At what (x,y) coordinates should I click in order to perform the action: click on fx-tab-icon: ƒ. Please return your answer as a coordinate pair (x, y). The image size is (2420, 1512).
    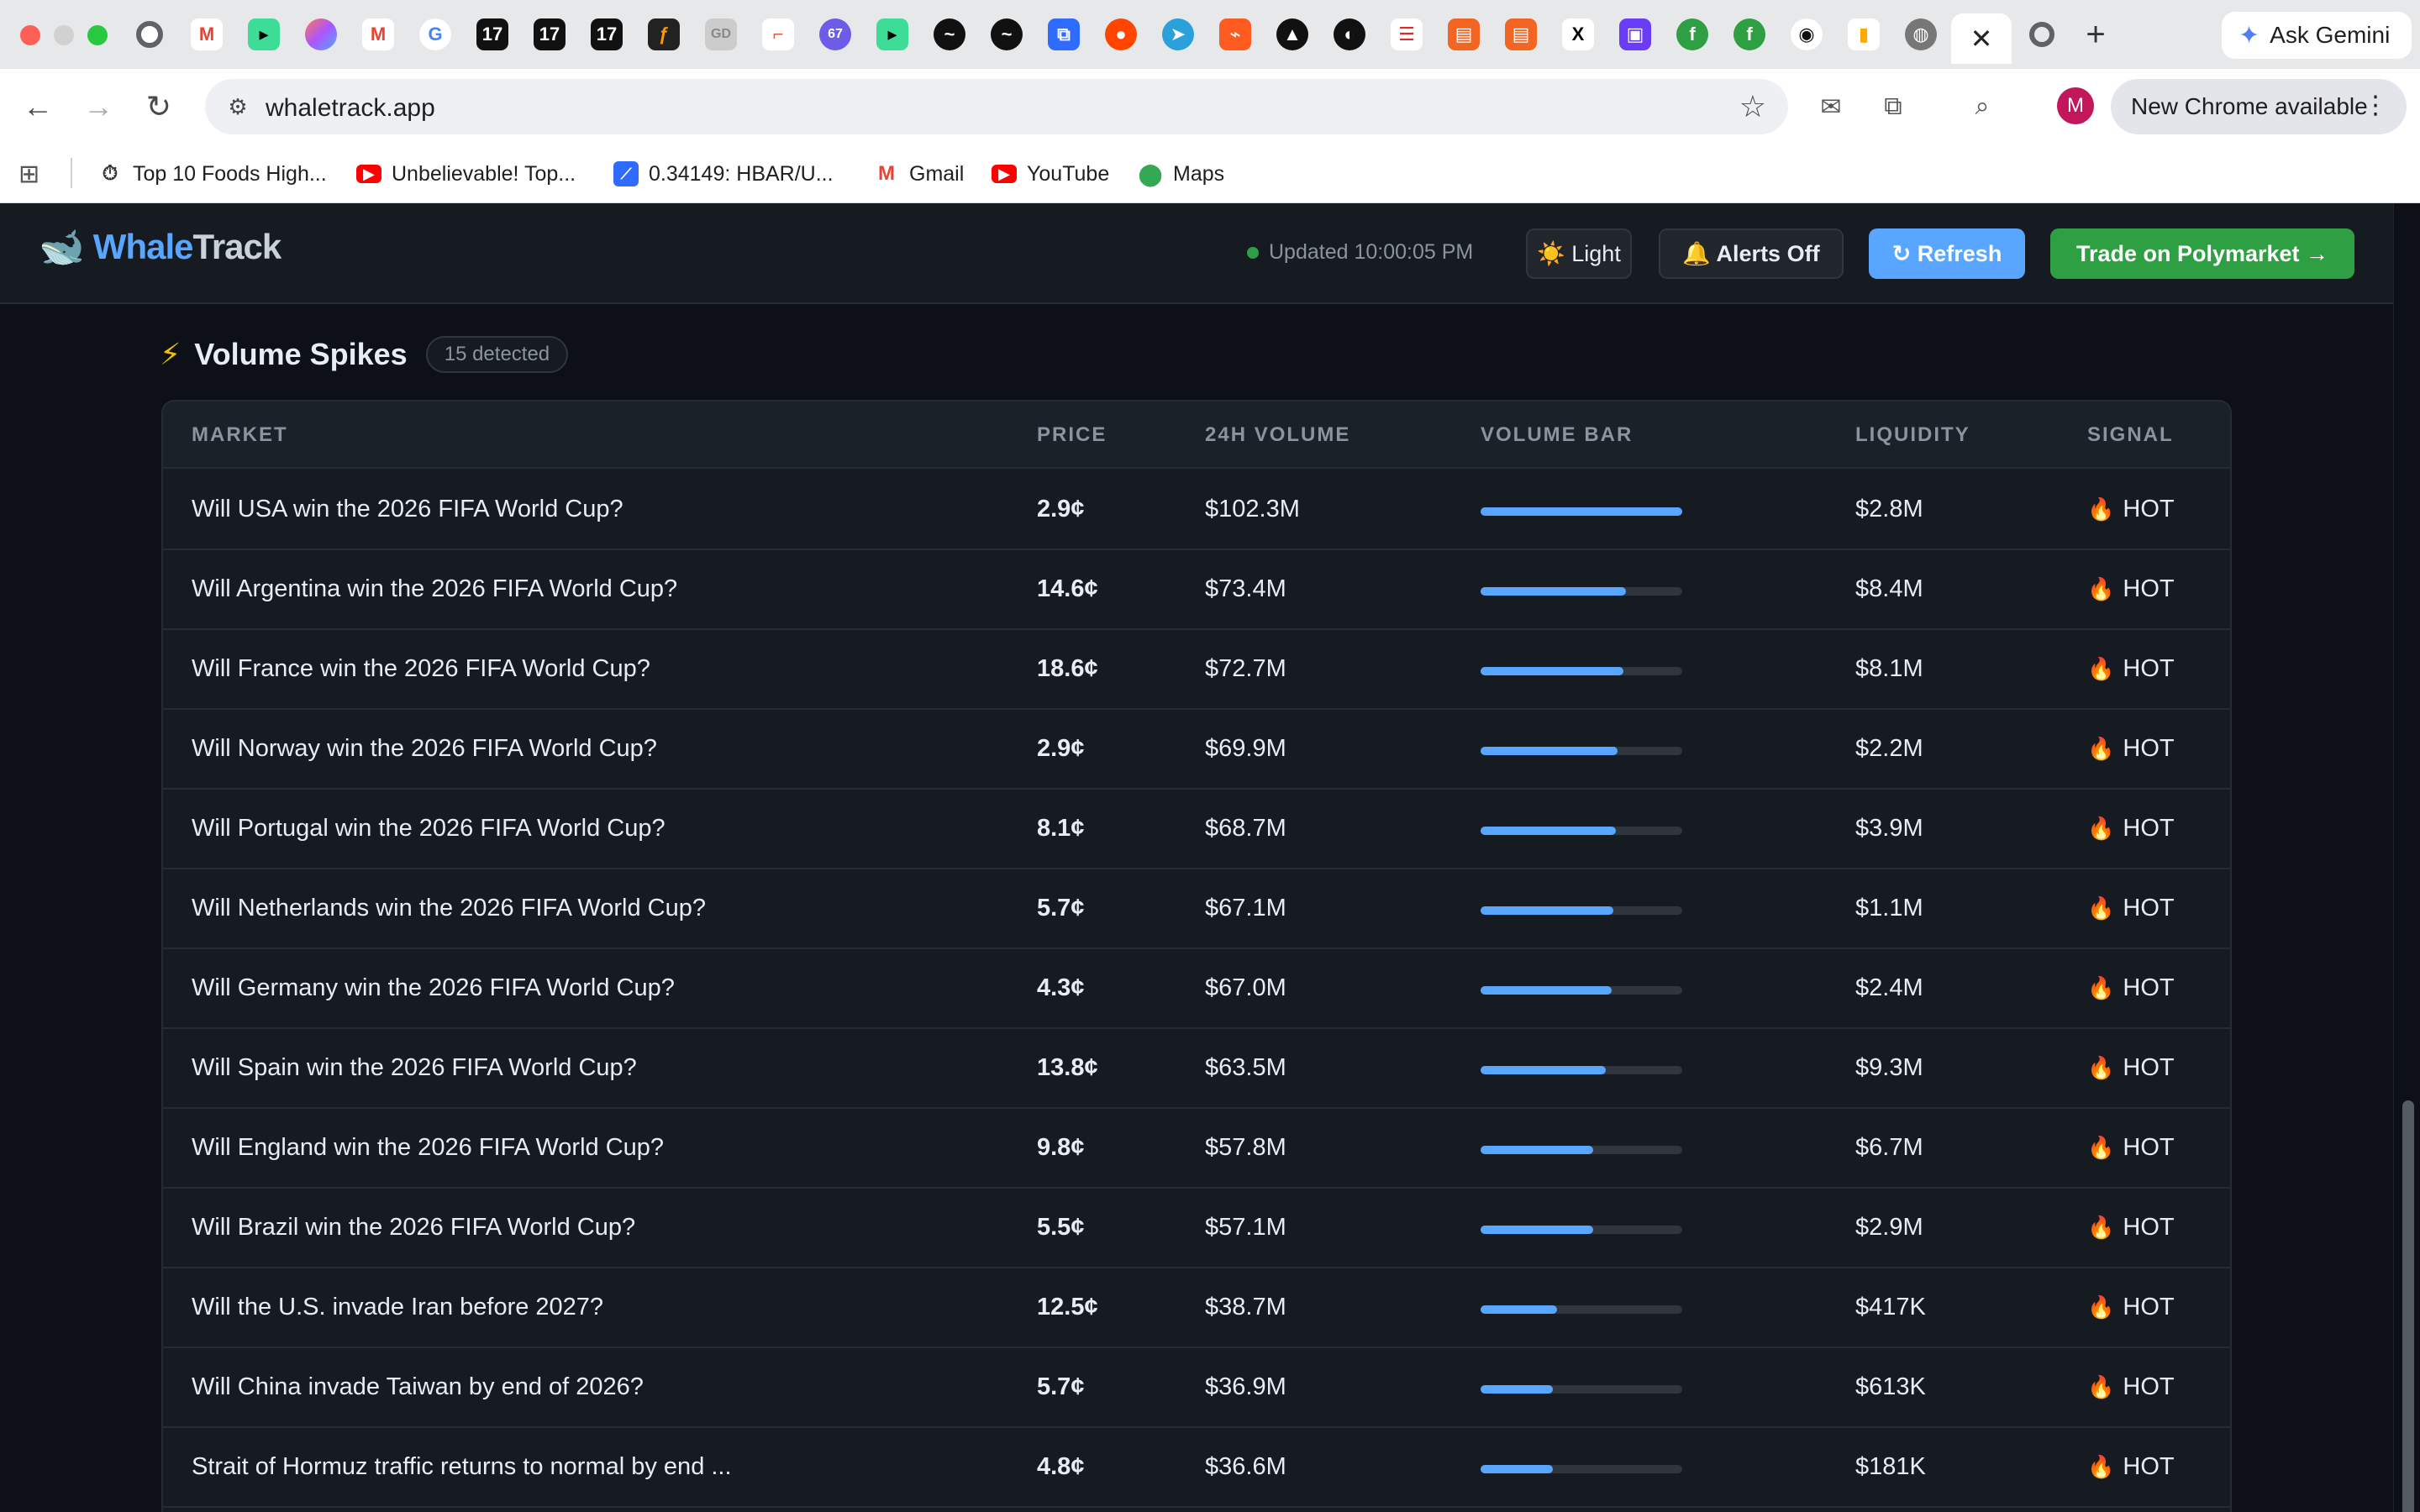
    Looking at the image, I should click on (664, 34).